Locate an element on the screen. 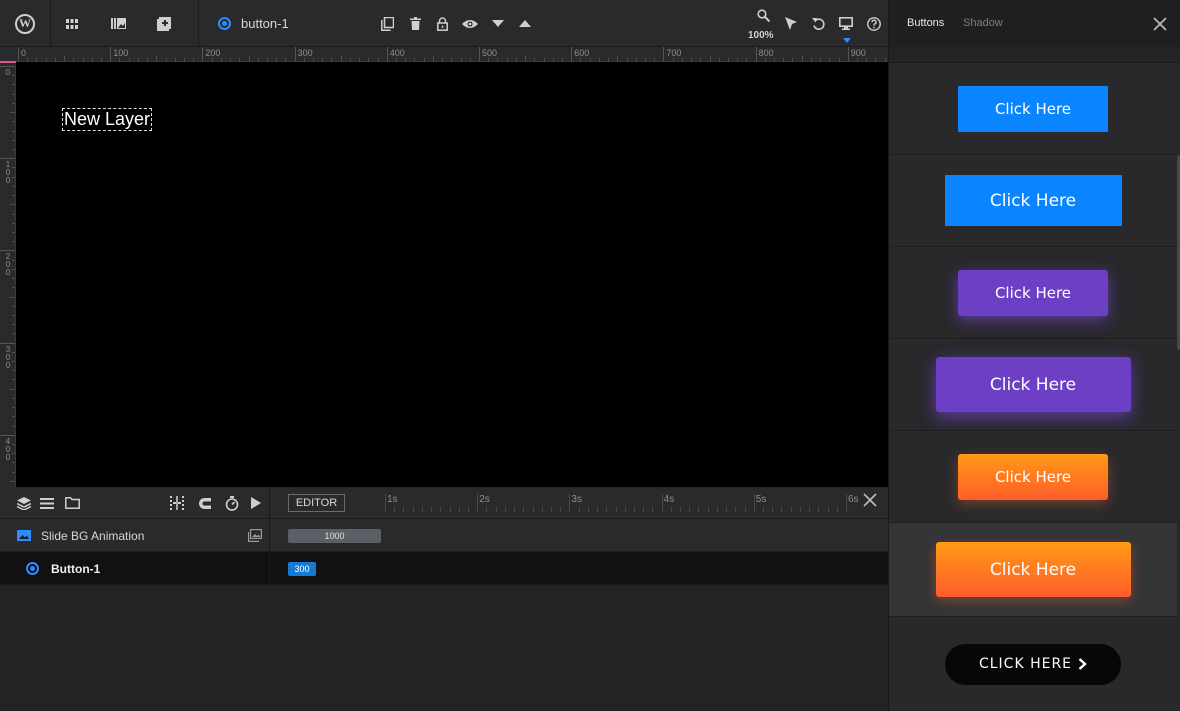 The width and height of the screenshot is (1180, 711). wordpress-icon: W is located at coordinates (25, 23).